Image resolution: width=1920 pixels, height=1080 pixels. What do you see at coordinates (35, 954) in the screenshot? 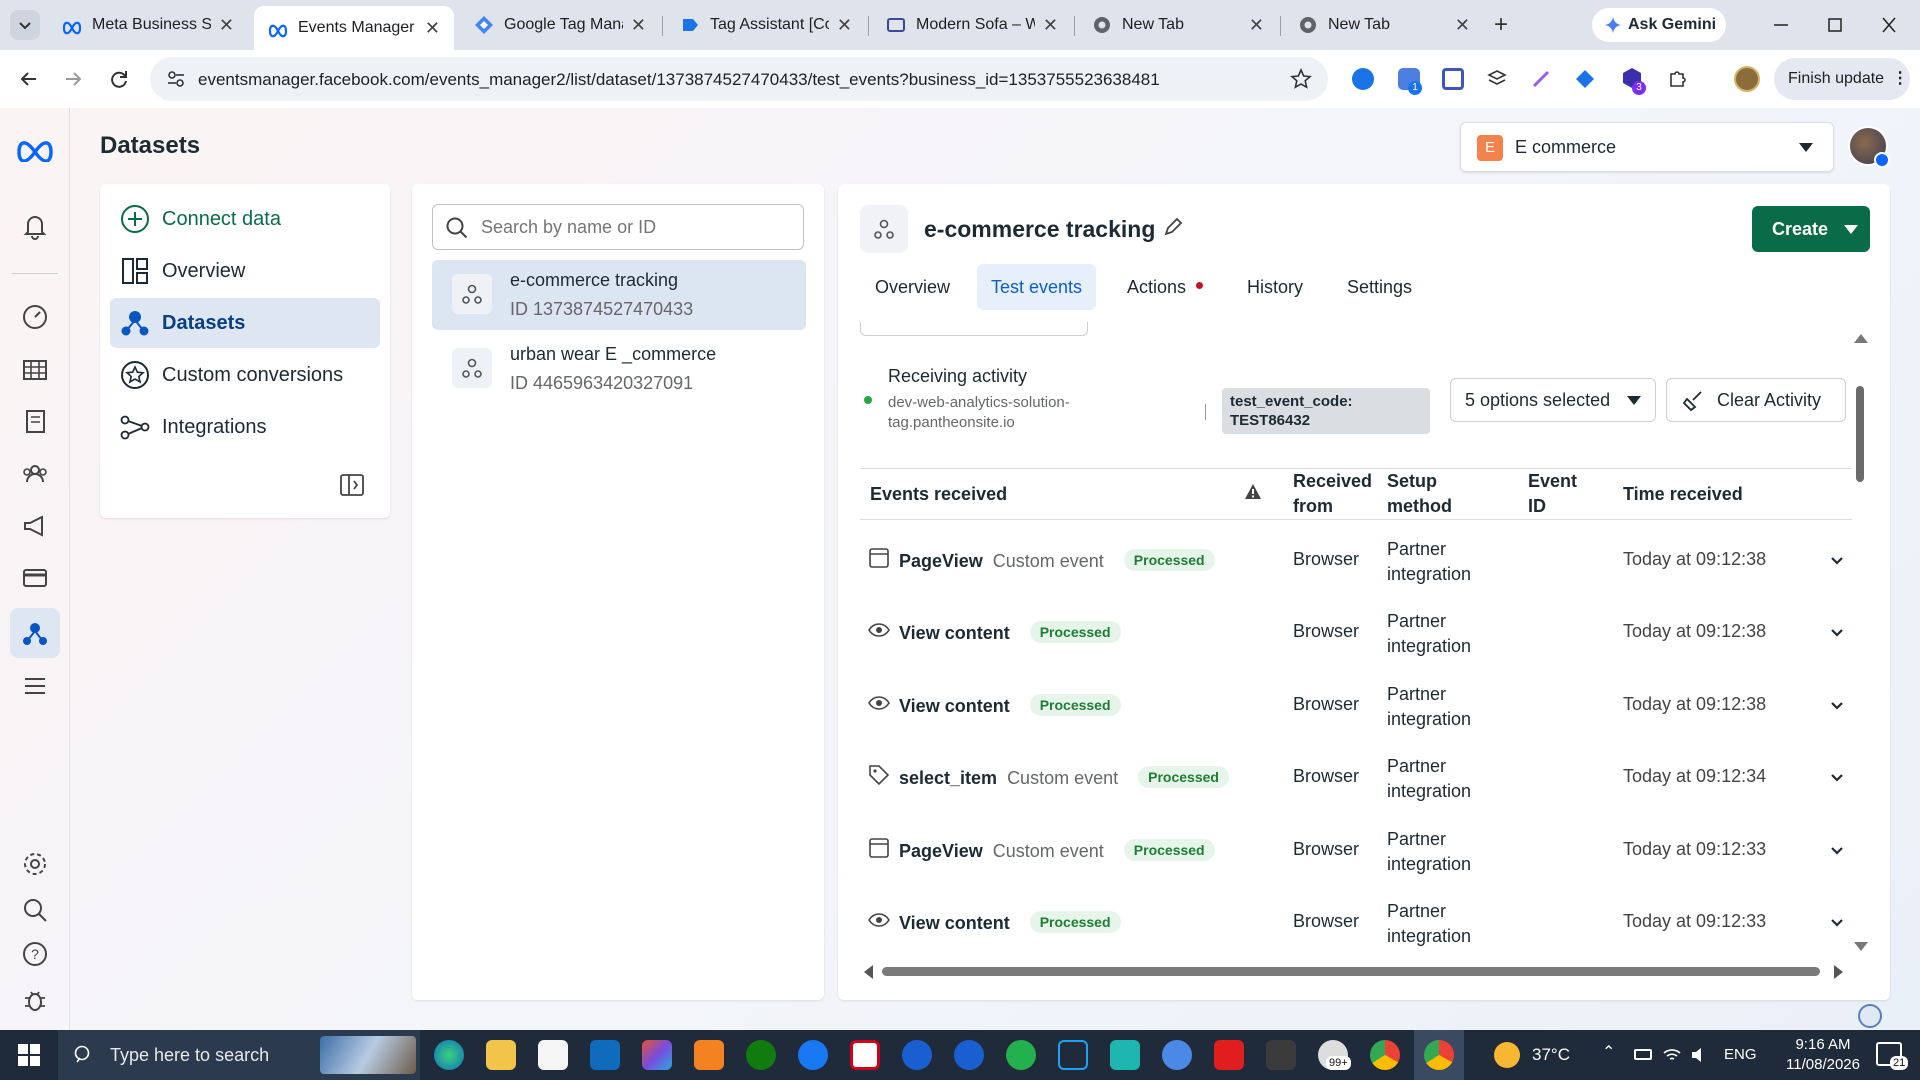
I see `help-icon: ?` at bounding box center [35, 954].